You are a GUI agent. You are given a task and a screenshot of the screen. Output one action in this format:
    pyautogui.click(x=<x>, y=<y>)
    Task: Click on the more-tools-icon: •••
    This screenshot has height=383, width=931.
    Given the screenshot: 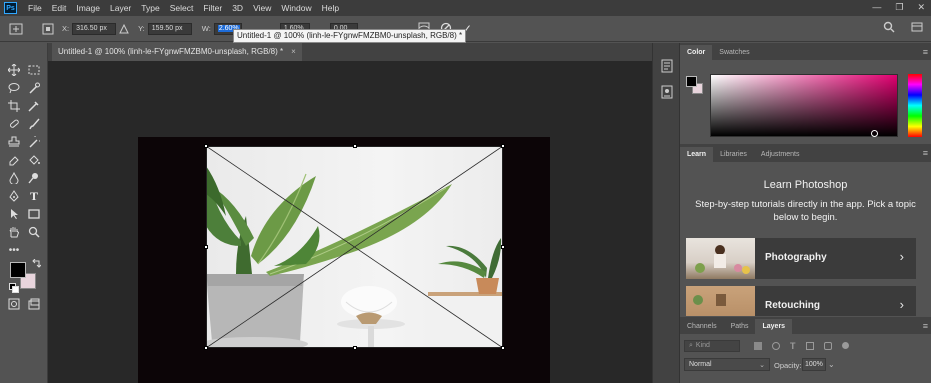 What is the action you would take?
    pyautogui.click(x=14, y=250)
    